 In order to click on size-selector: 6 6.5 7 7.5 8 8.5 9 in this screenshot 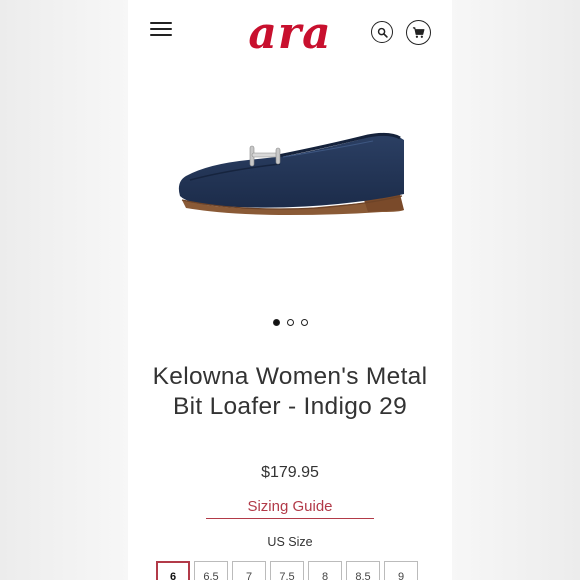, I will do `click(287, 570)`.